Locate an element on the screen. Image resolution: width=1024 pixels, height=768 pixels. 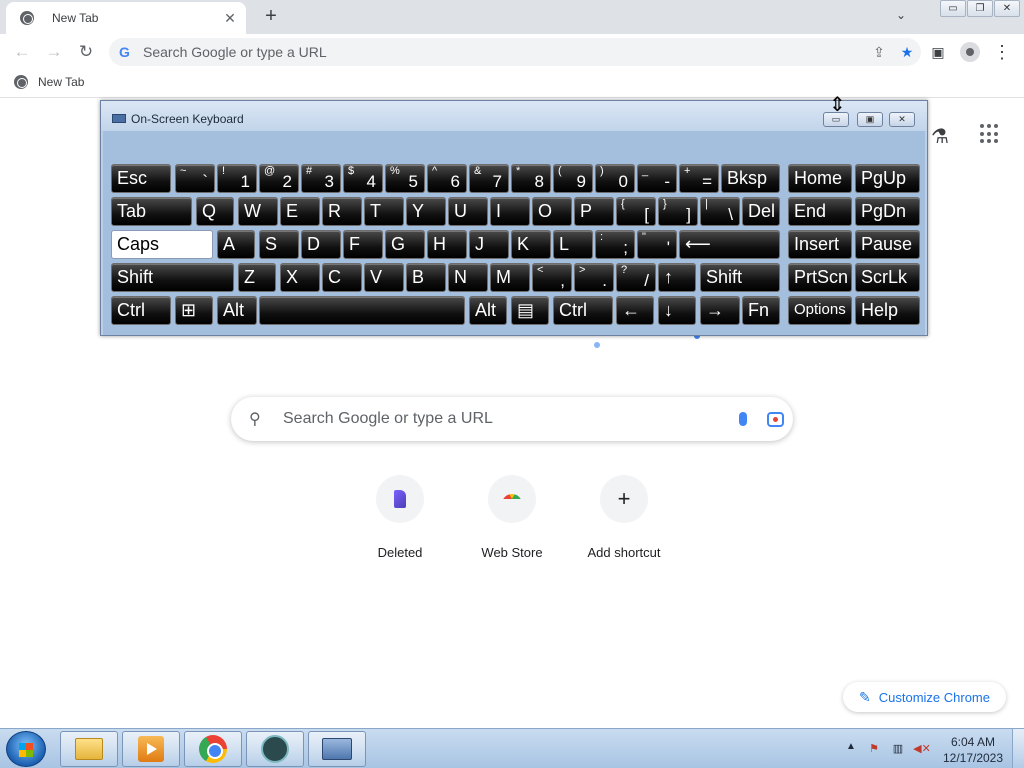
key--: ↓ is located at coordinates (677, 310).